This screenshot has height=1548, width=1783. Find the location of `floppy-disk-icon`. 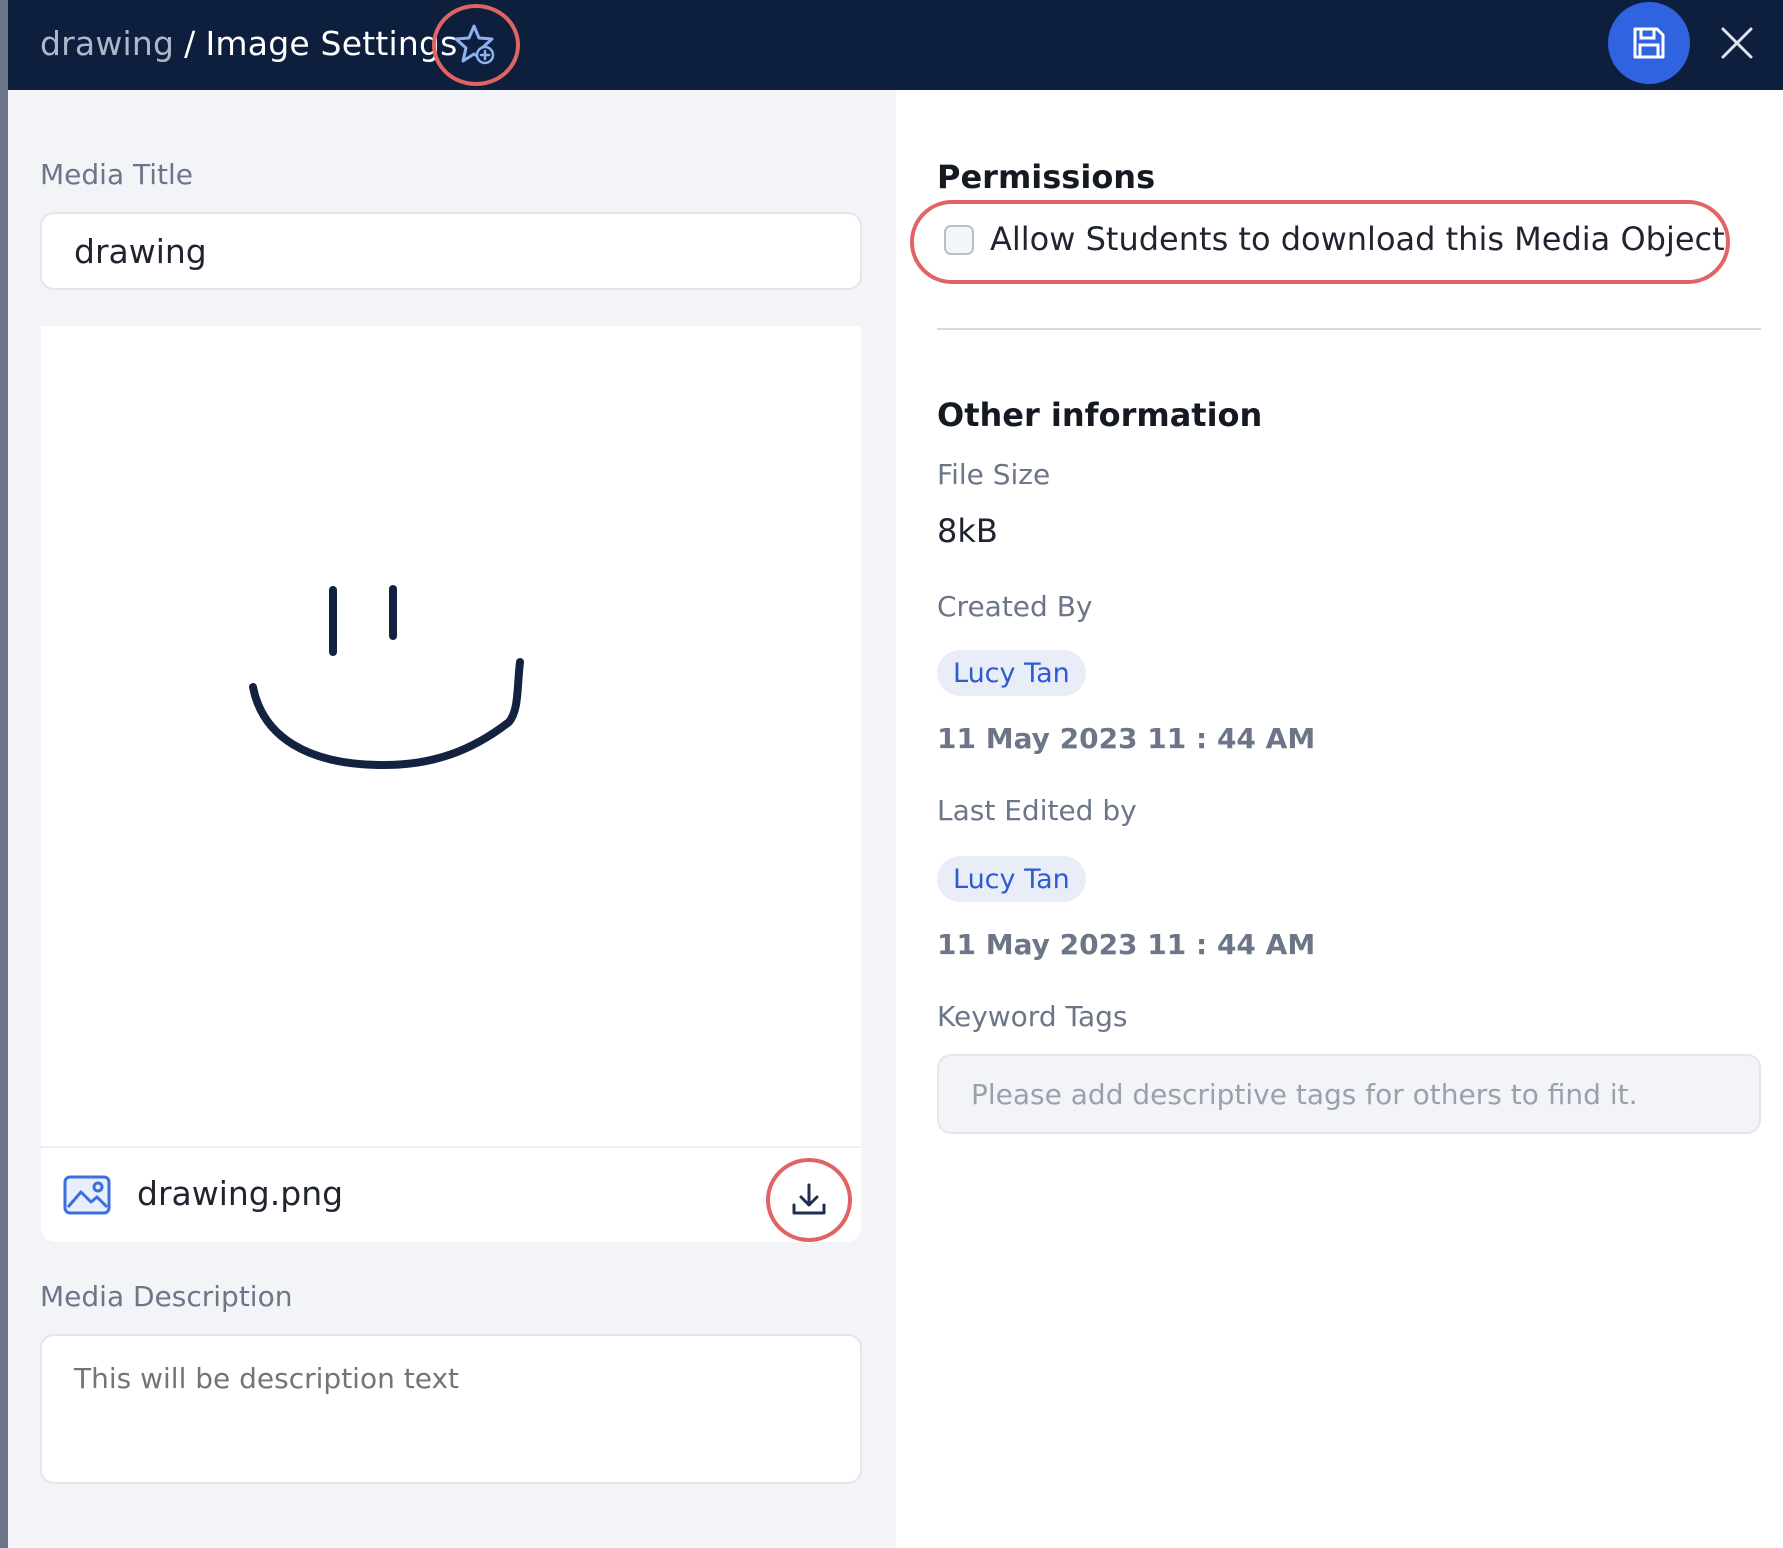

floppy-disk-icon is located at coordinates (1649, 43).